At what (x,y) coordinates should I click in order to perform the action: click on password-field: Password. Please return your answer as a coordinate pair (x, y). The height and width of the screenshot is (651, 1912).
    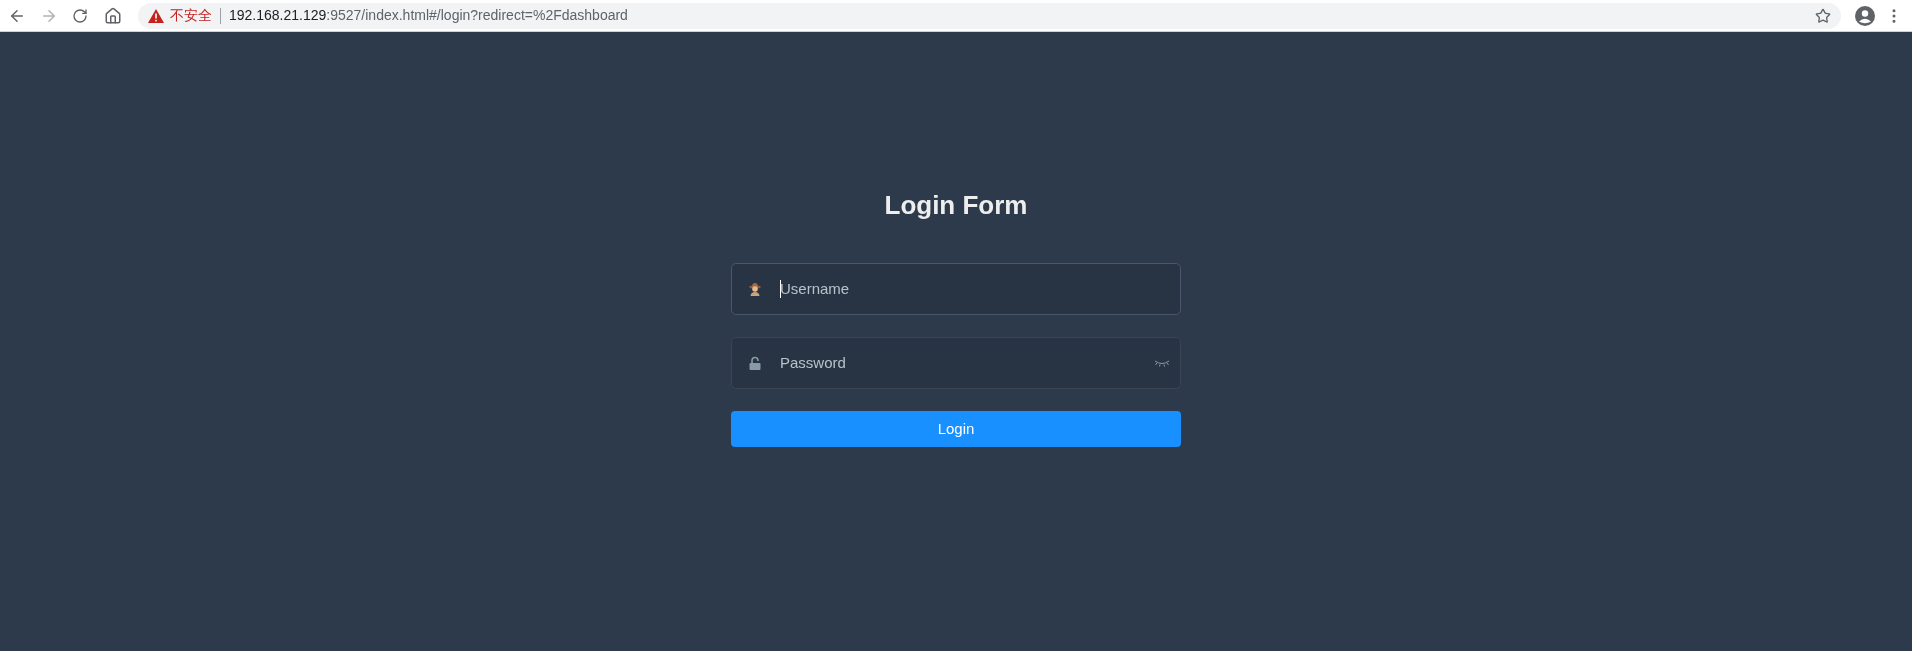
    Looking at the image, I should click on (956, 363).